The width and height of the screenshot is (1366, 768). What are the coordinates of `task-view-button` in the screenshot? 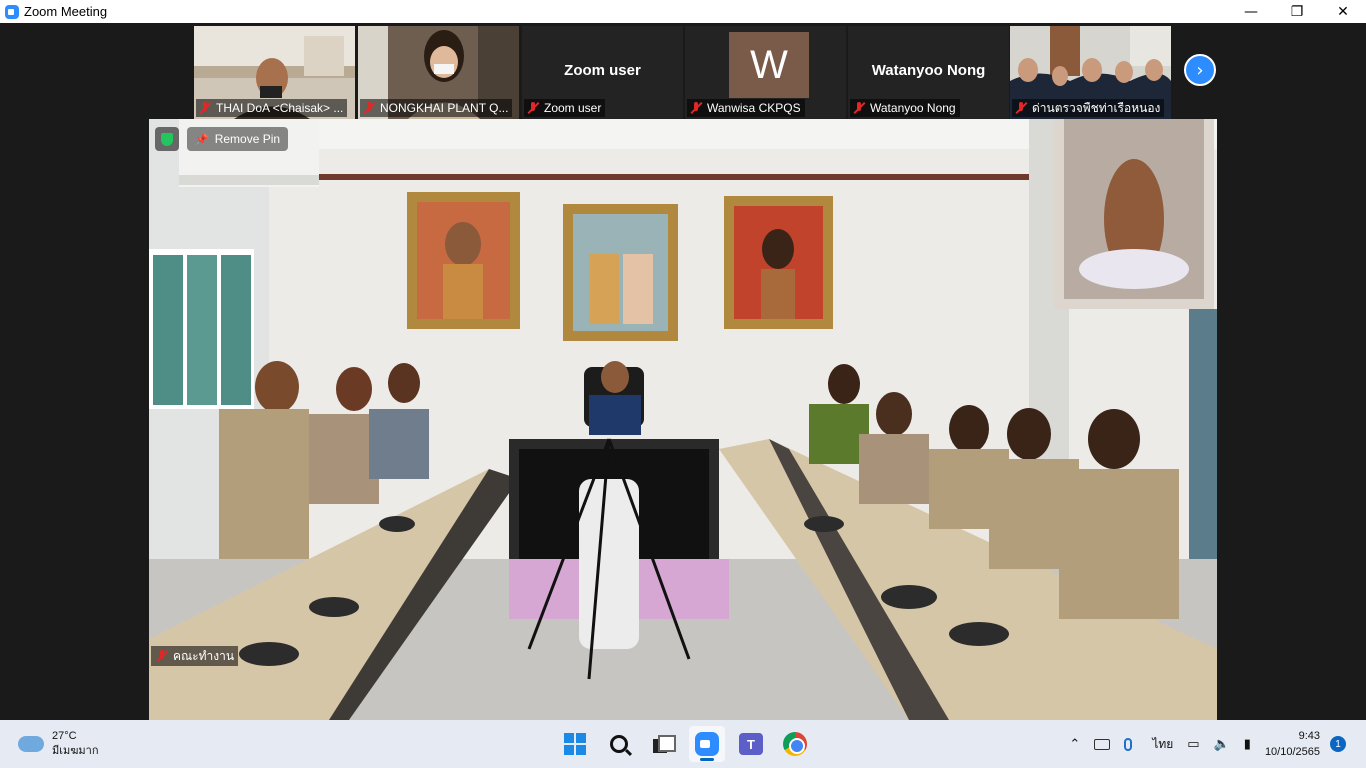 It's located at (663, 744).